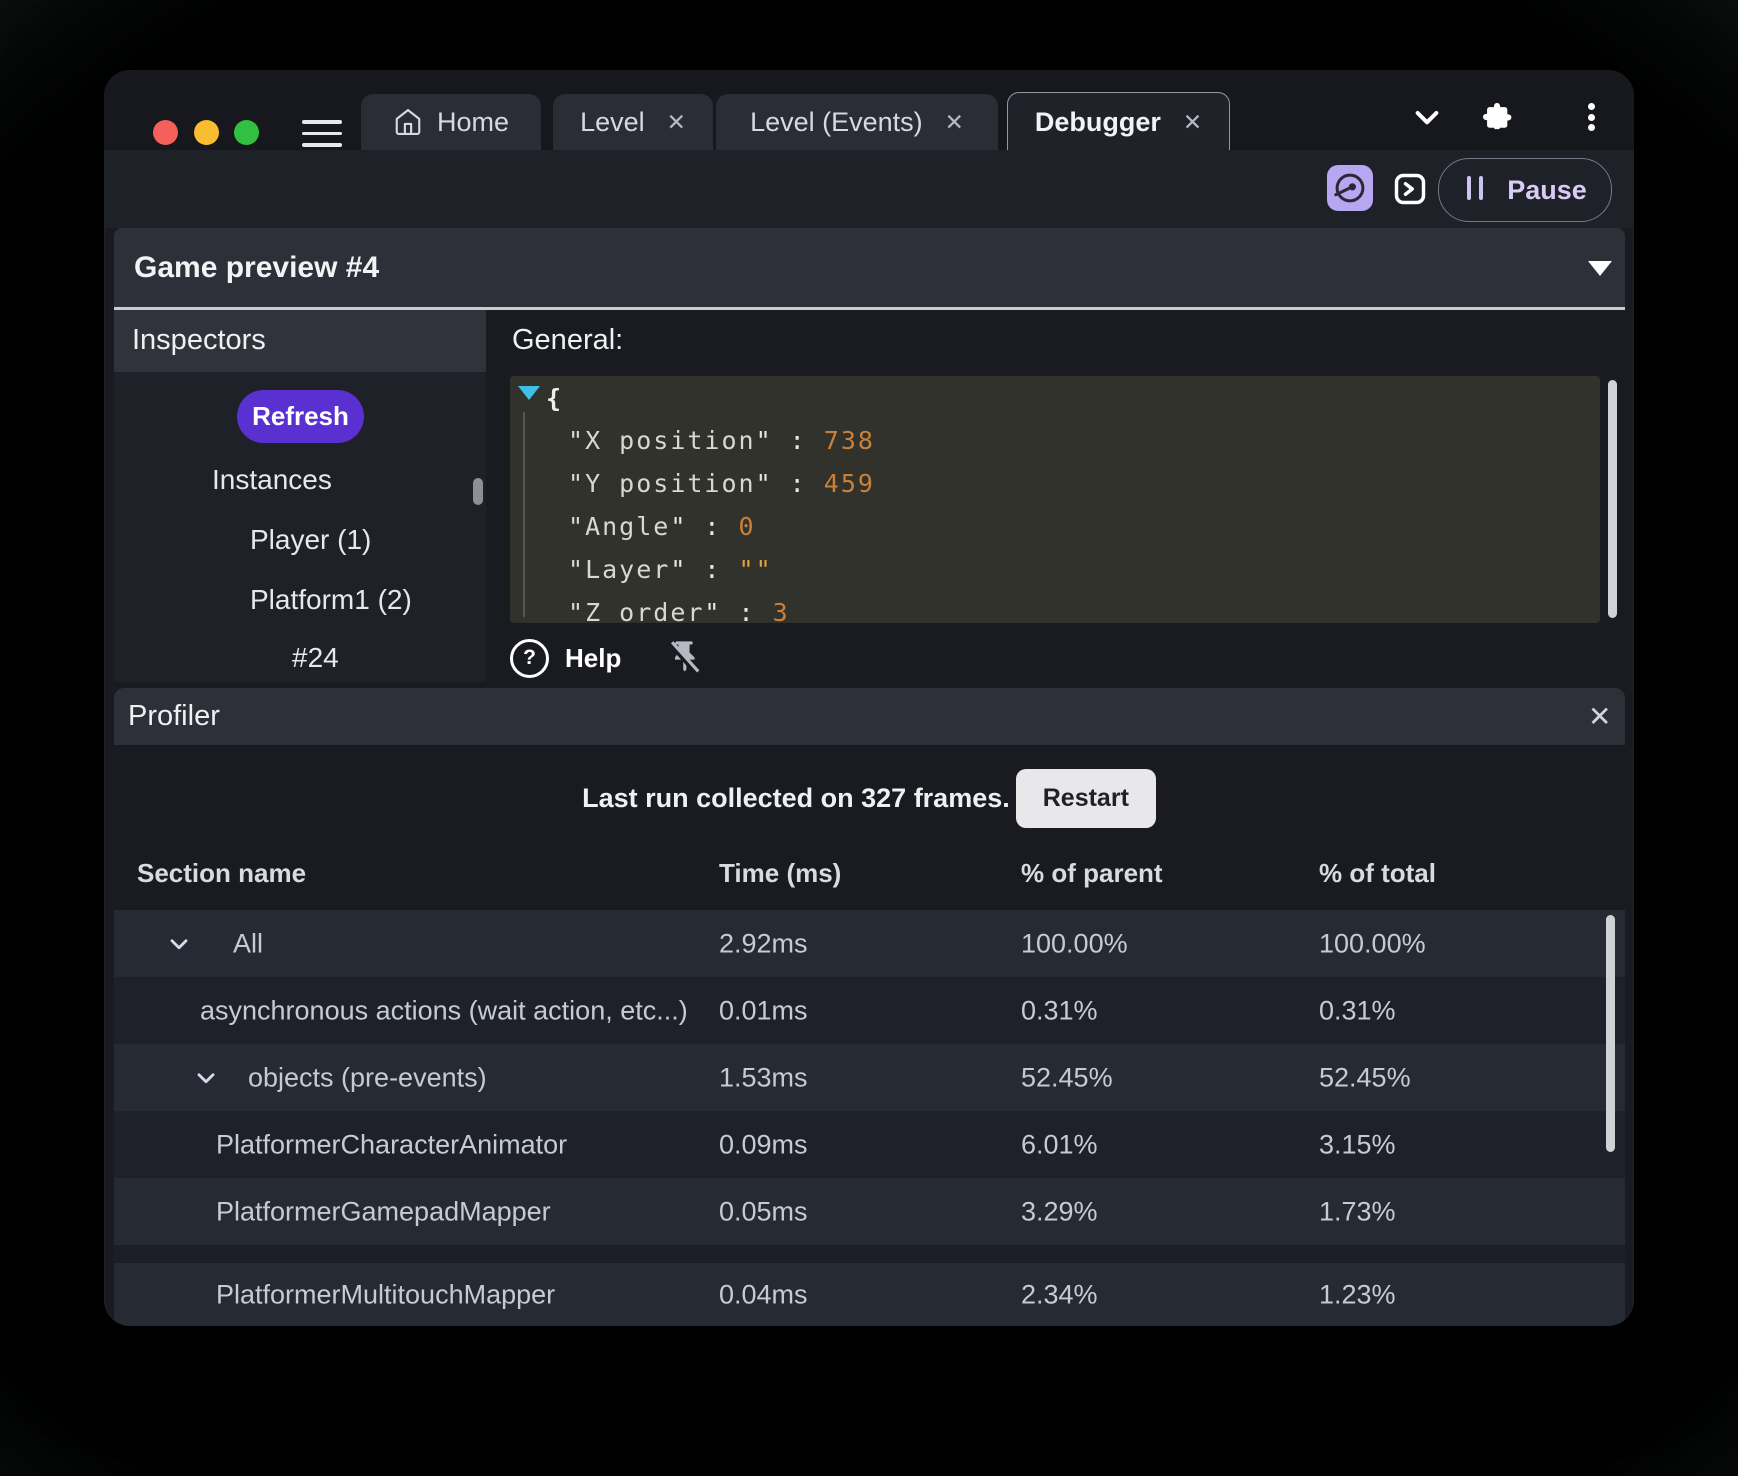  I want to click on main-menu-button, so click(322, 135).